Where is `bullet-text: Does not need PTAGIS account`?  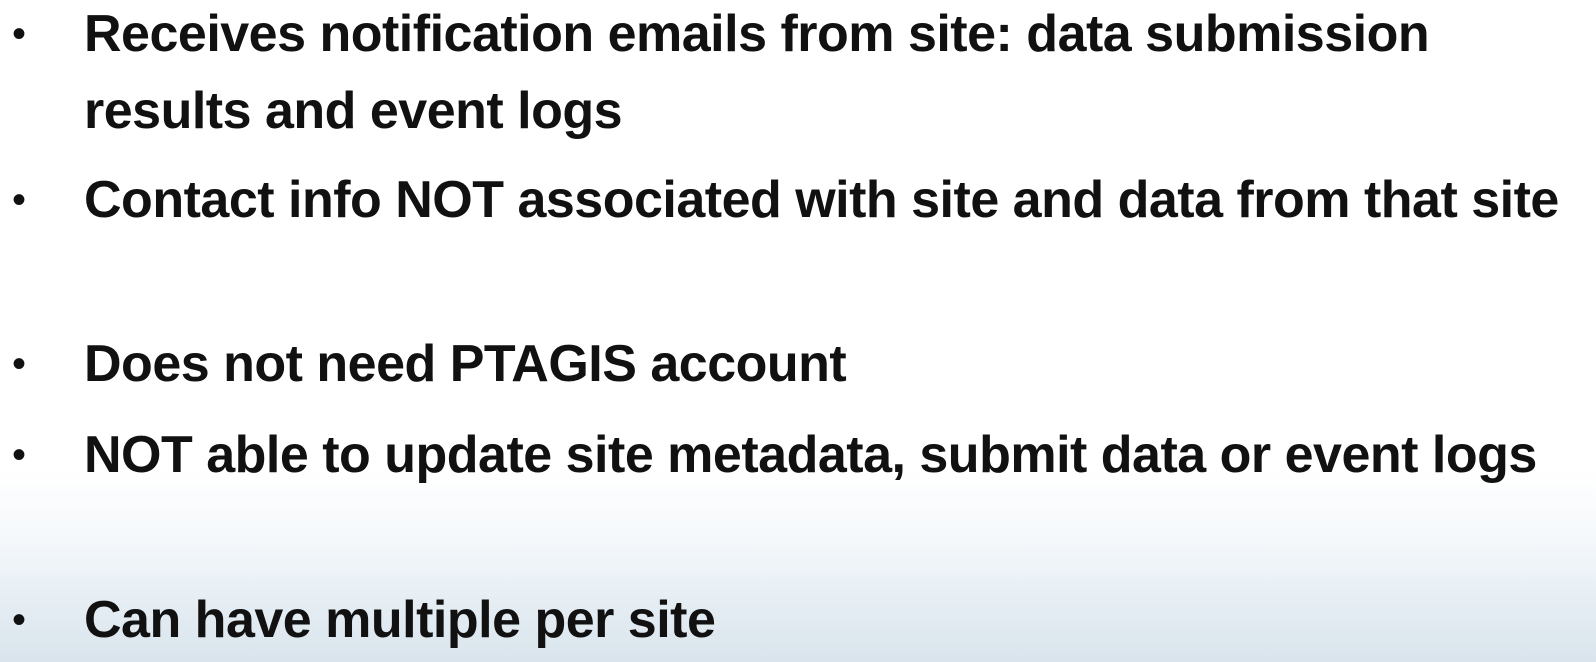 bullet-text: Does not need PTAGIS account is located at coordinates (465, 364).